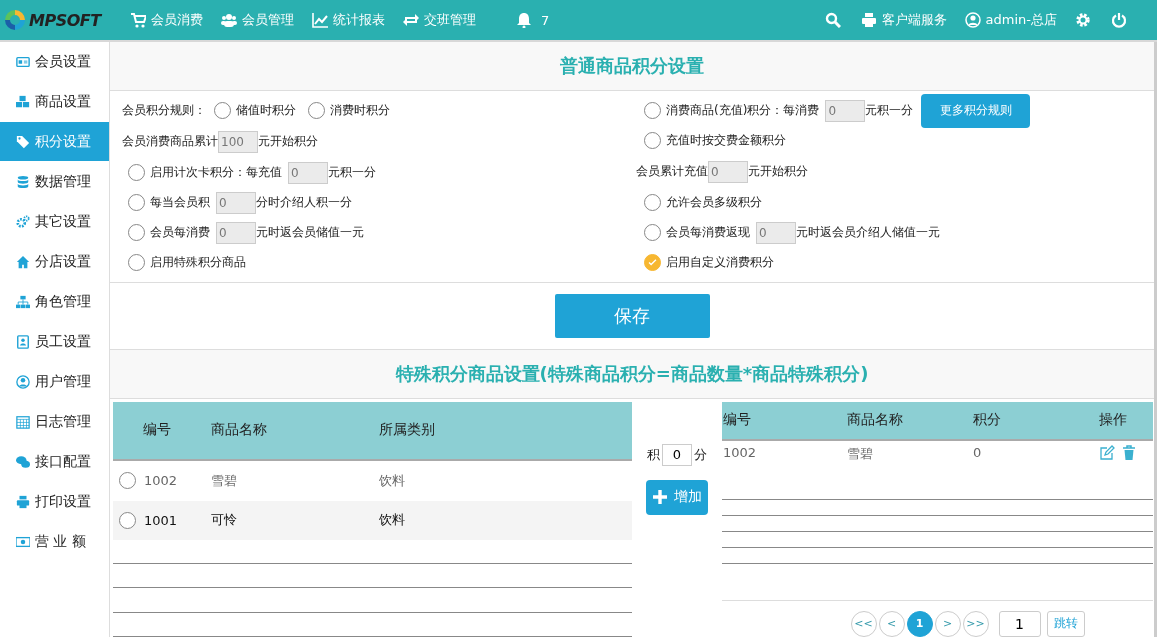  What do you see at coordinates (23, 181) in the screenshot?
I see `database-icon` at bounding box center [23, 181].